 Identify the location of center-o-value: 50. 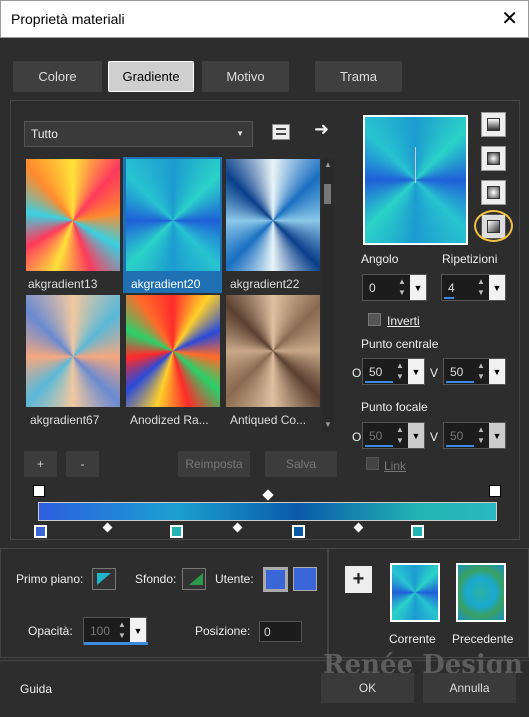
(376, 372).